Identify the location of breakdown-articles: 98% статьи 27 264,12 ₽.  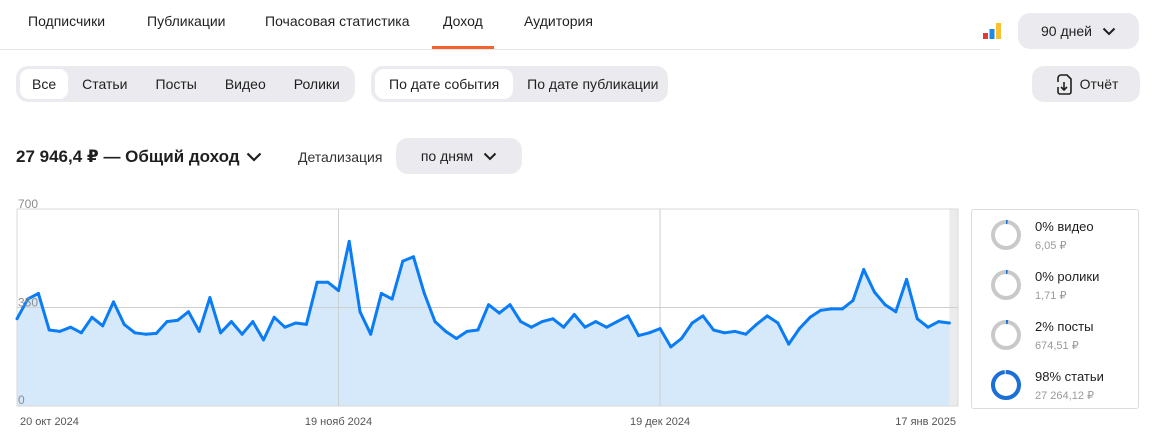
(1062, 385).